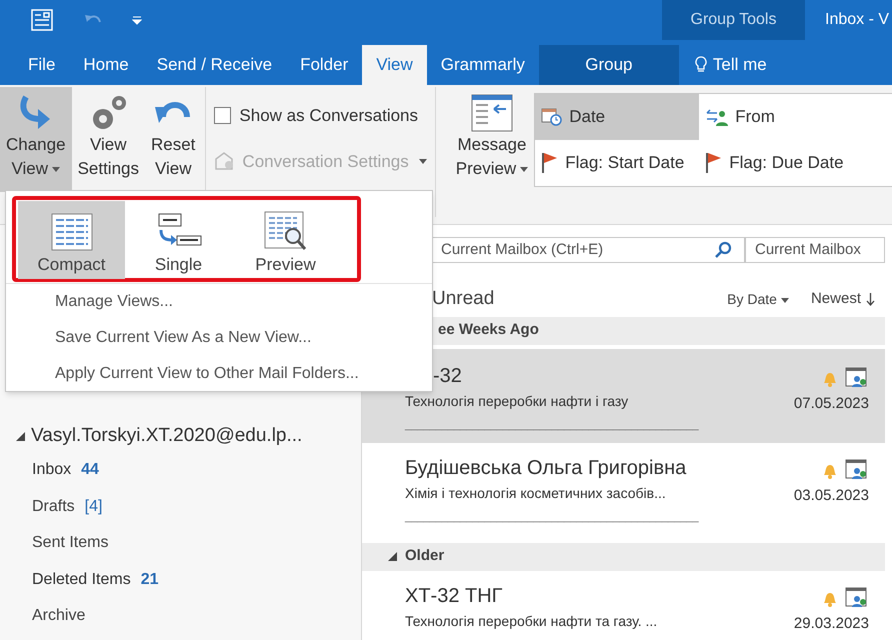 The width and height of the screenshot is (892, 640). I want to click on ribbon-tab: Home, so click(106, 65).